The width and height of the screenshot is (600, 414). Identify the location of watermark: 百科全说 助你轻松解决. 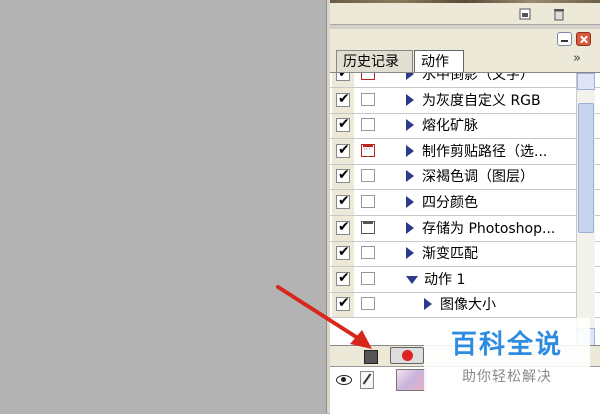
(507, 359).